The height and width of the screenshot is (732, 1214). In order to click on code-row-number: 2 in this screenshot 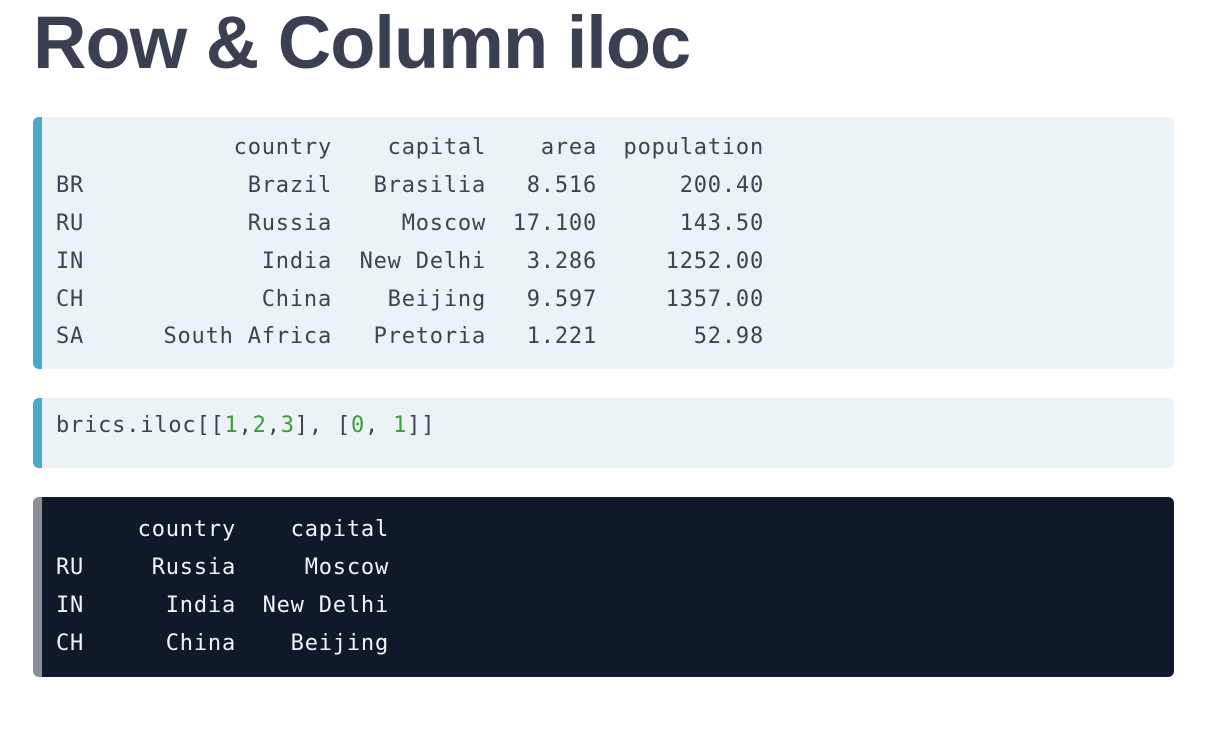, I will do `click(259, 425)`.